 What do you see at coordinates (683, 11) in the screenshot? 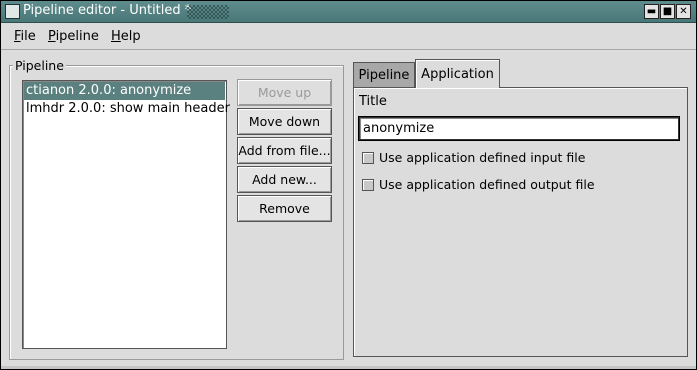
I see `close-button: ✕` at bounding box center [683, 11].